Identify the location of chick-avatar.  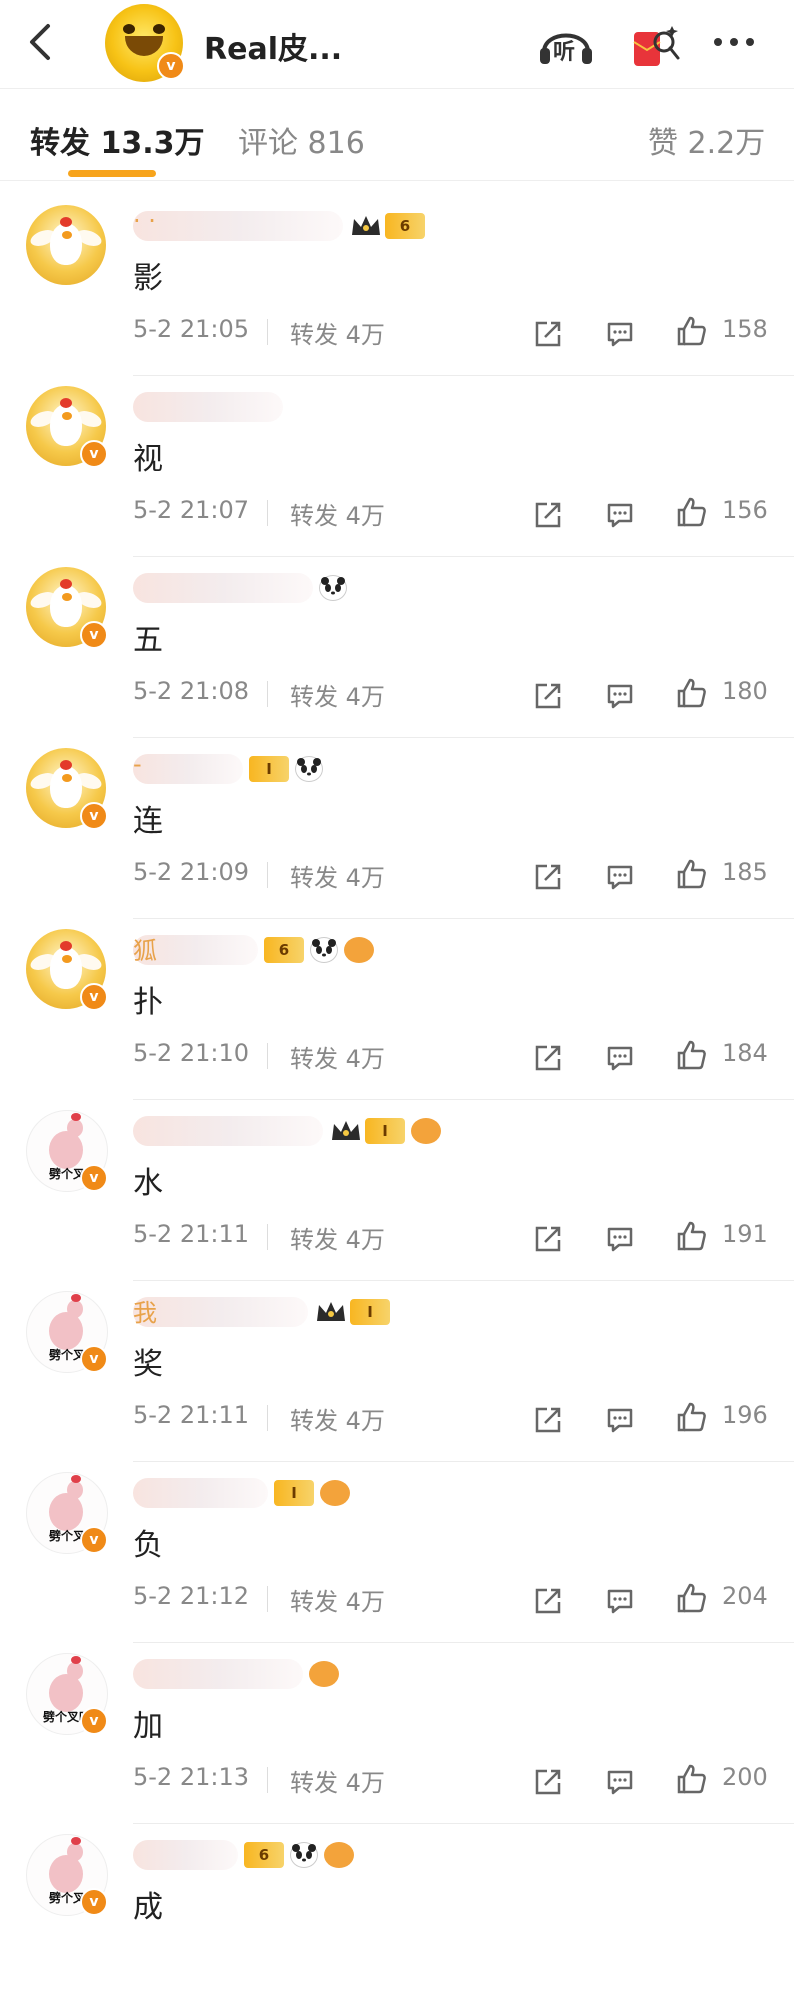
(66, 245).